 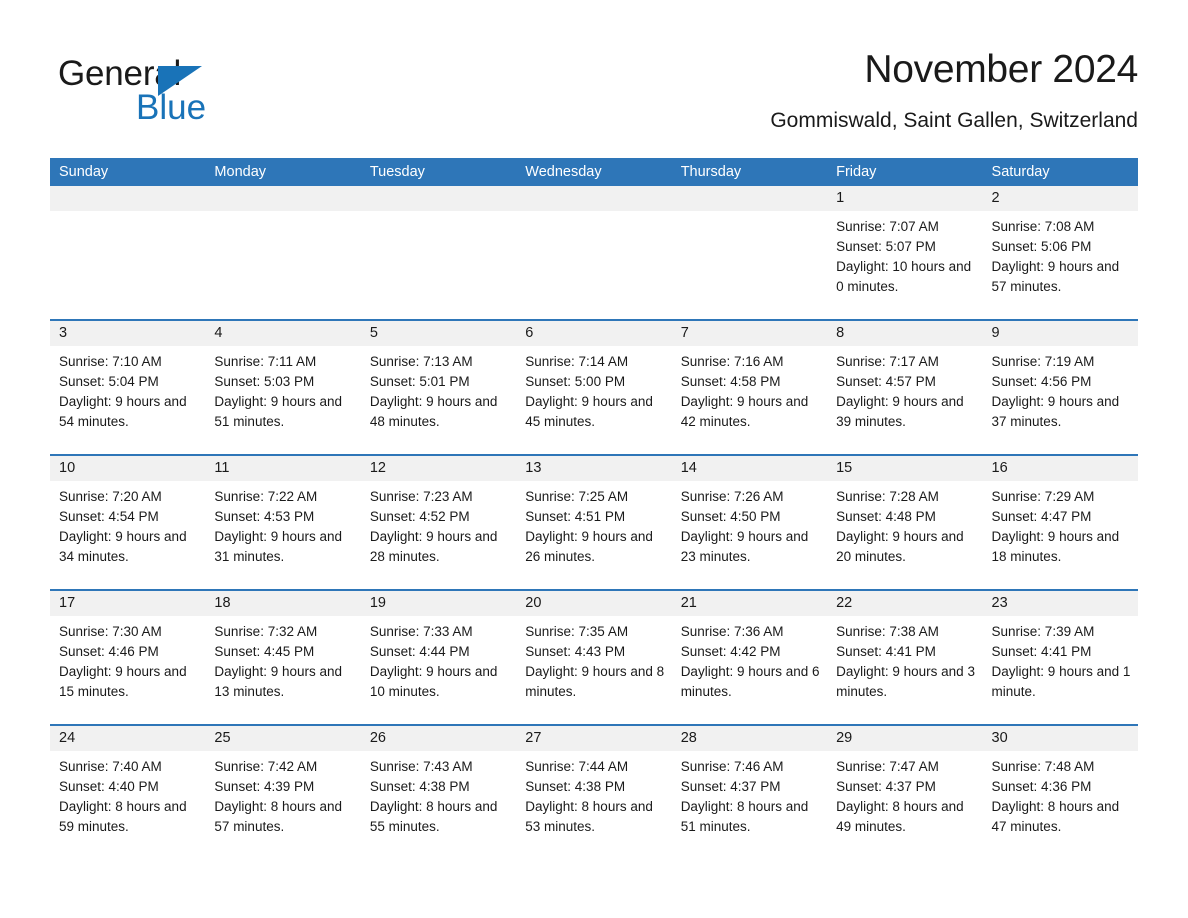 What do you see at coordinates (171, 107) in the screenshot?
I see `logo-text-blue: Blue` at bounding box center [171, 107].